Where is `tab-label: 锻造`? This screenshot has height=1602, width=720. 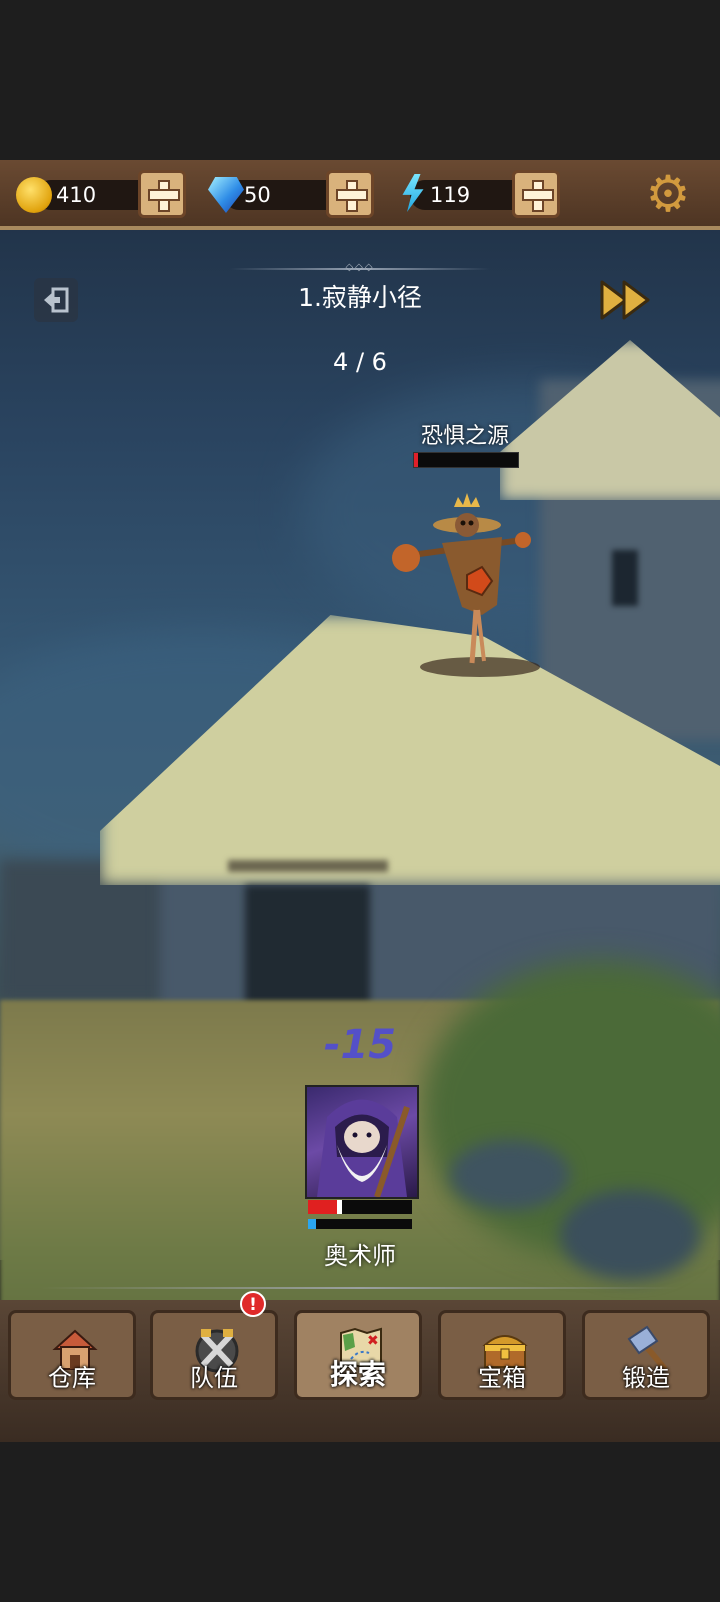 tab-label: 锻造 is located at coordinates (646, 1378).